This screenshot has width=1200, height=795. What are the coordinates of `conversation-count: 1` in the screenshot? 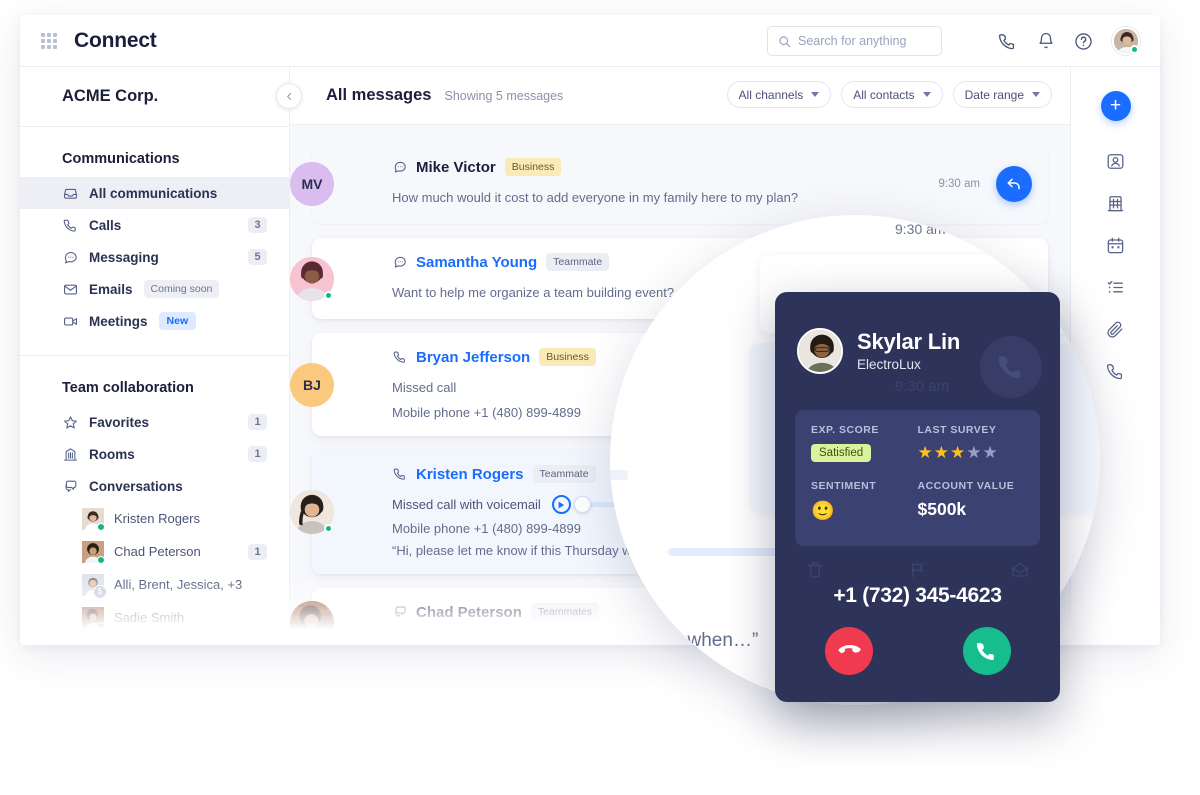 It's located at (257, 551).